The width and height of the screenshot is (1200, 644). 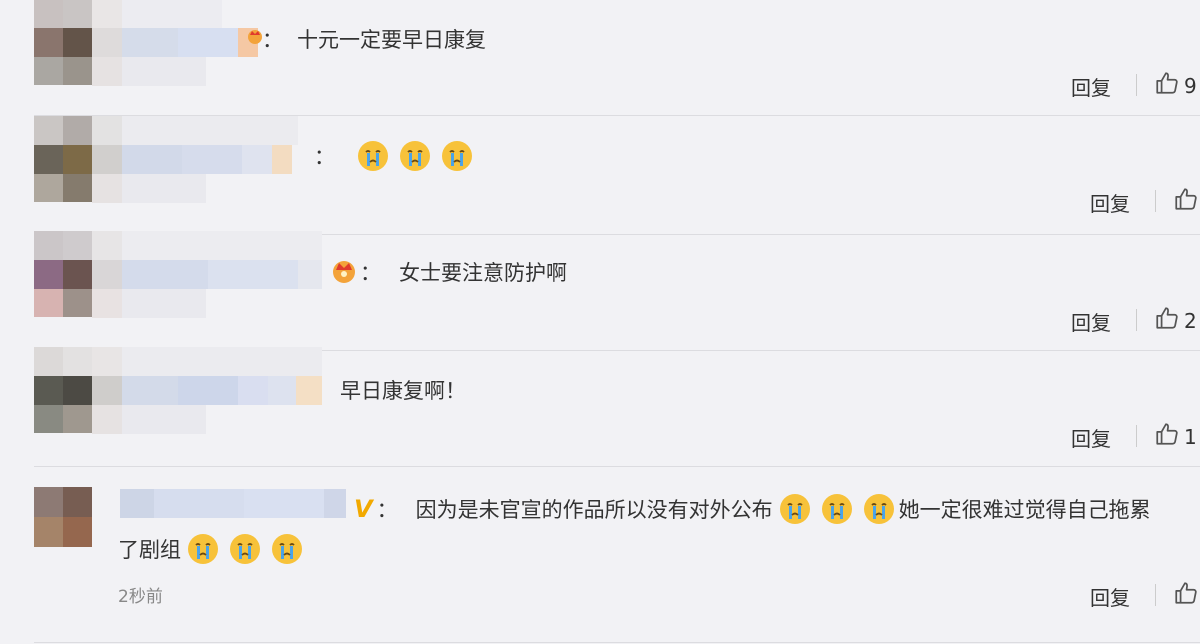 I want to click on like-button: 9, so click(x=1175, y=85).